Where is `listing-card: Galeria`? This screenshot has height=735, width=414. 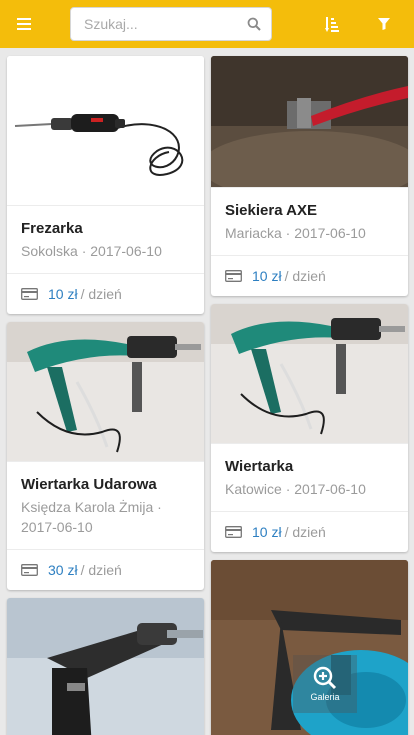
listing-card: Galeria is located at coordinates (309, 647).